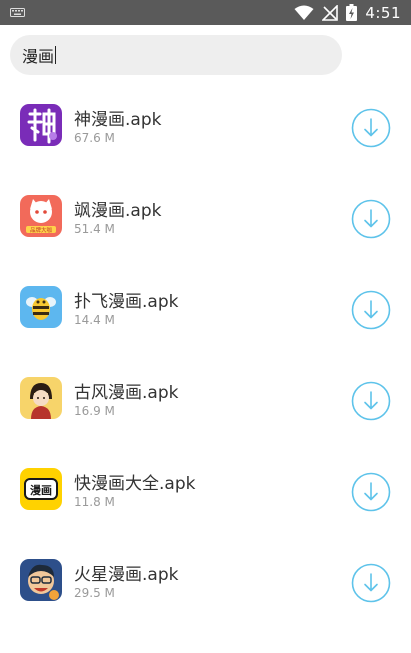 Image resolution: width=411 pixels, height=653 pixels. What do you see at coordinates (17, 12) in the screenshot?
I see `keyboard-icon` at bounding box center [17, 12].